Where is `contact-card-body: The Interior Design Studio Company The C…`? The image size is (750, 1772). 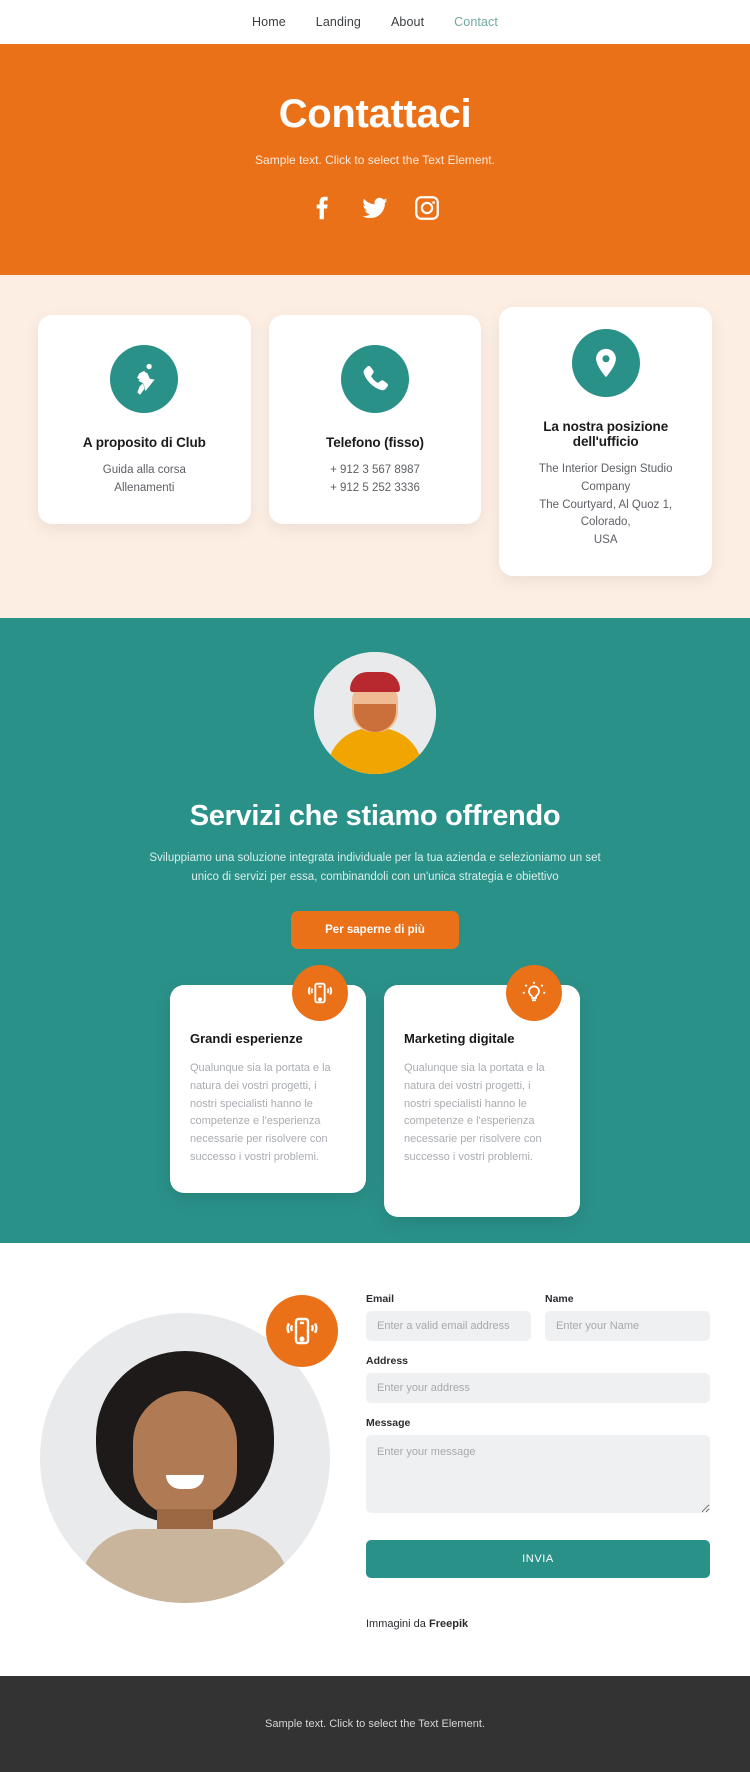 contact-card-body: The Interior Design Studio Company The C… is located at coordinates (605, 505).